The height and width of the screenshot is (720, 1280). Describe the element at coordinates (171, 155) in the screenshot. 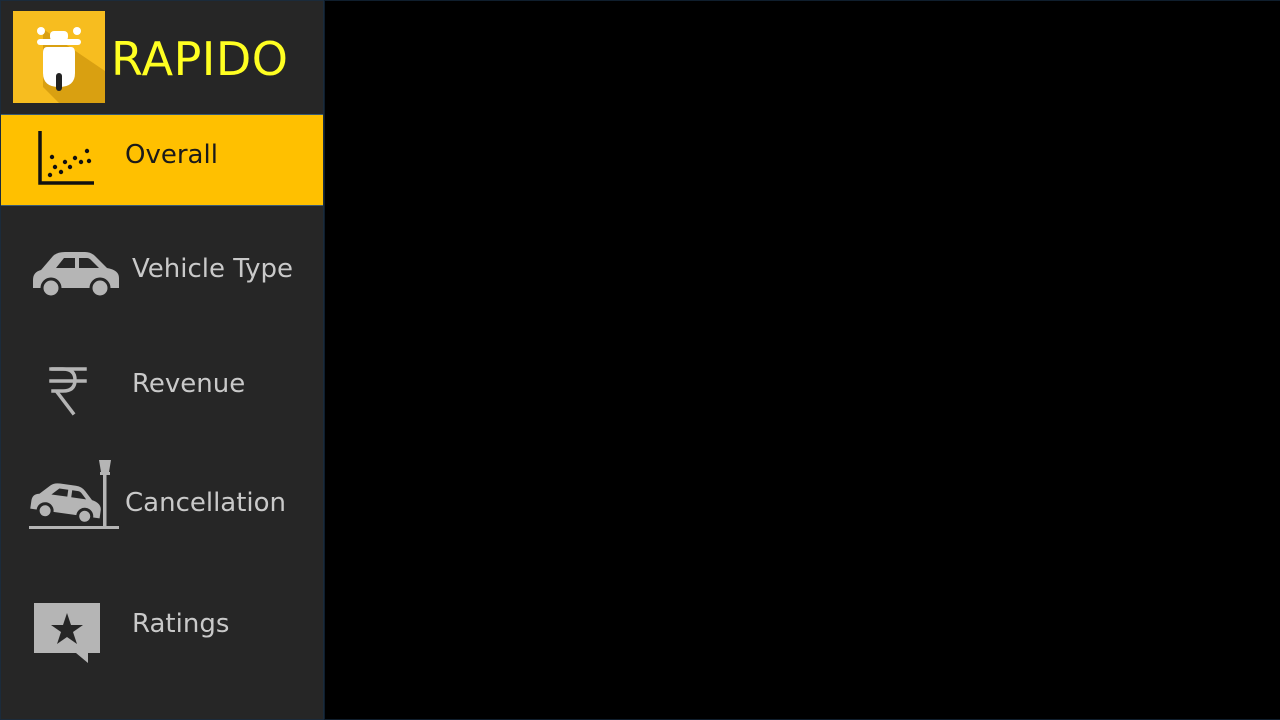

I see `sidebar-item-label: Overall` at that location.